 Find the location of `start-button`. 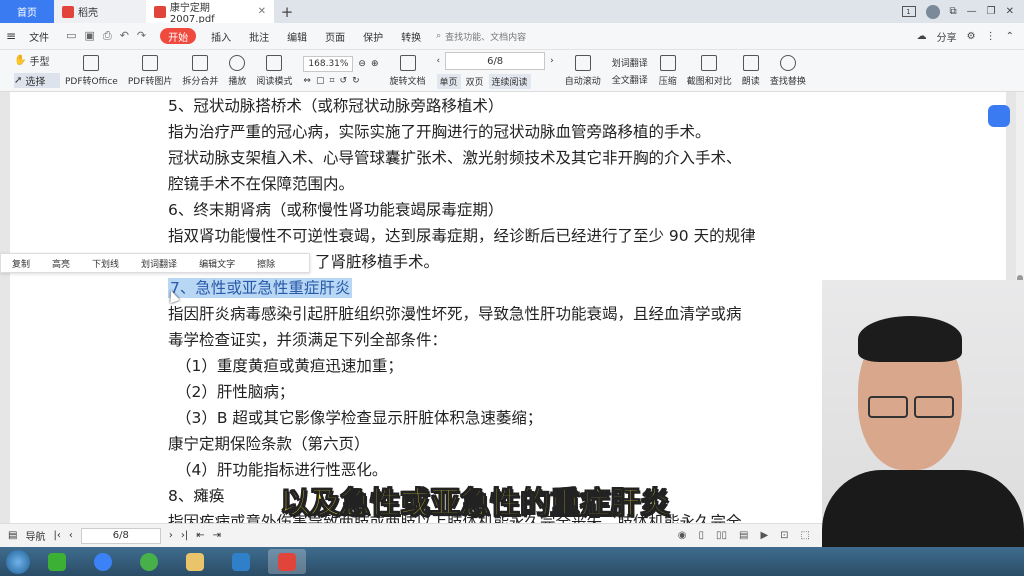

start-button is located at coordinates (18, 561).